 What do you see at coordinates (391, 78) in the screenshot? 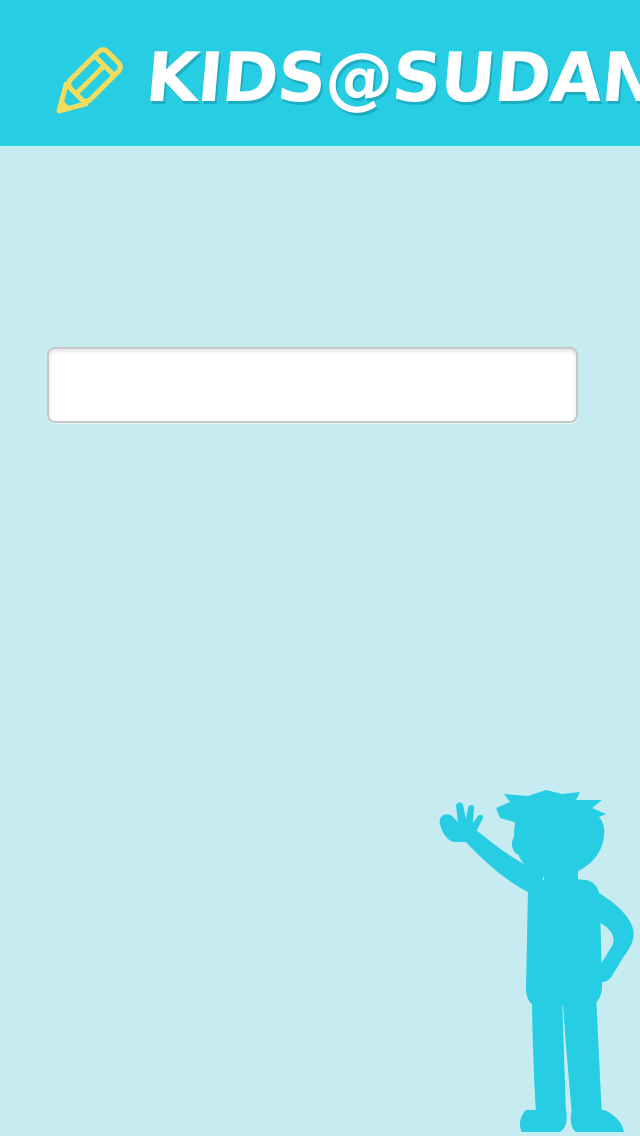
I see `app-title: KIDS@SUDAN` at bounding box center [391, 78].